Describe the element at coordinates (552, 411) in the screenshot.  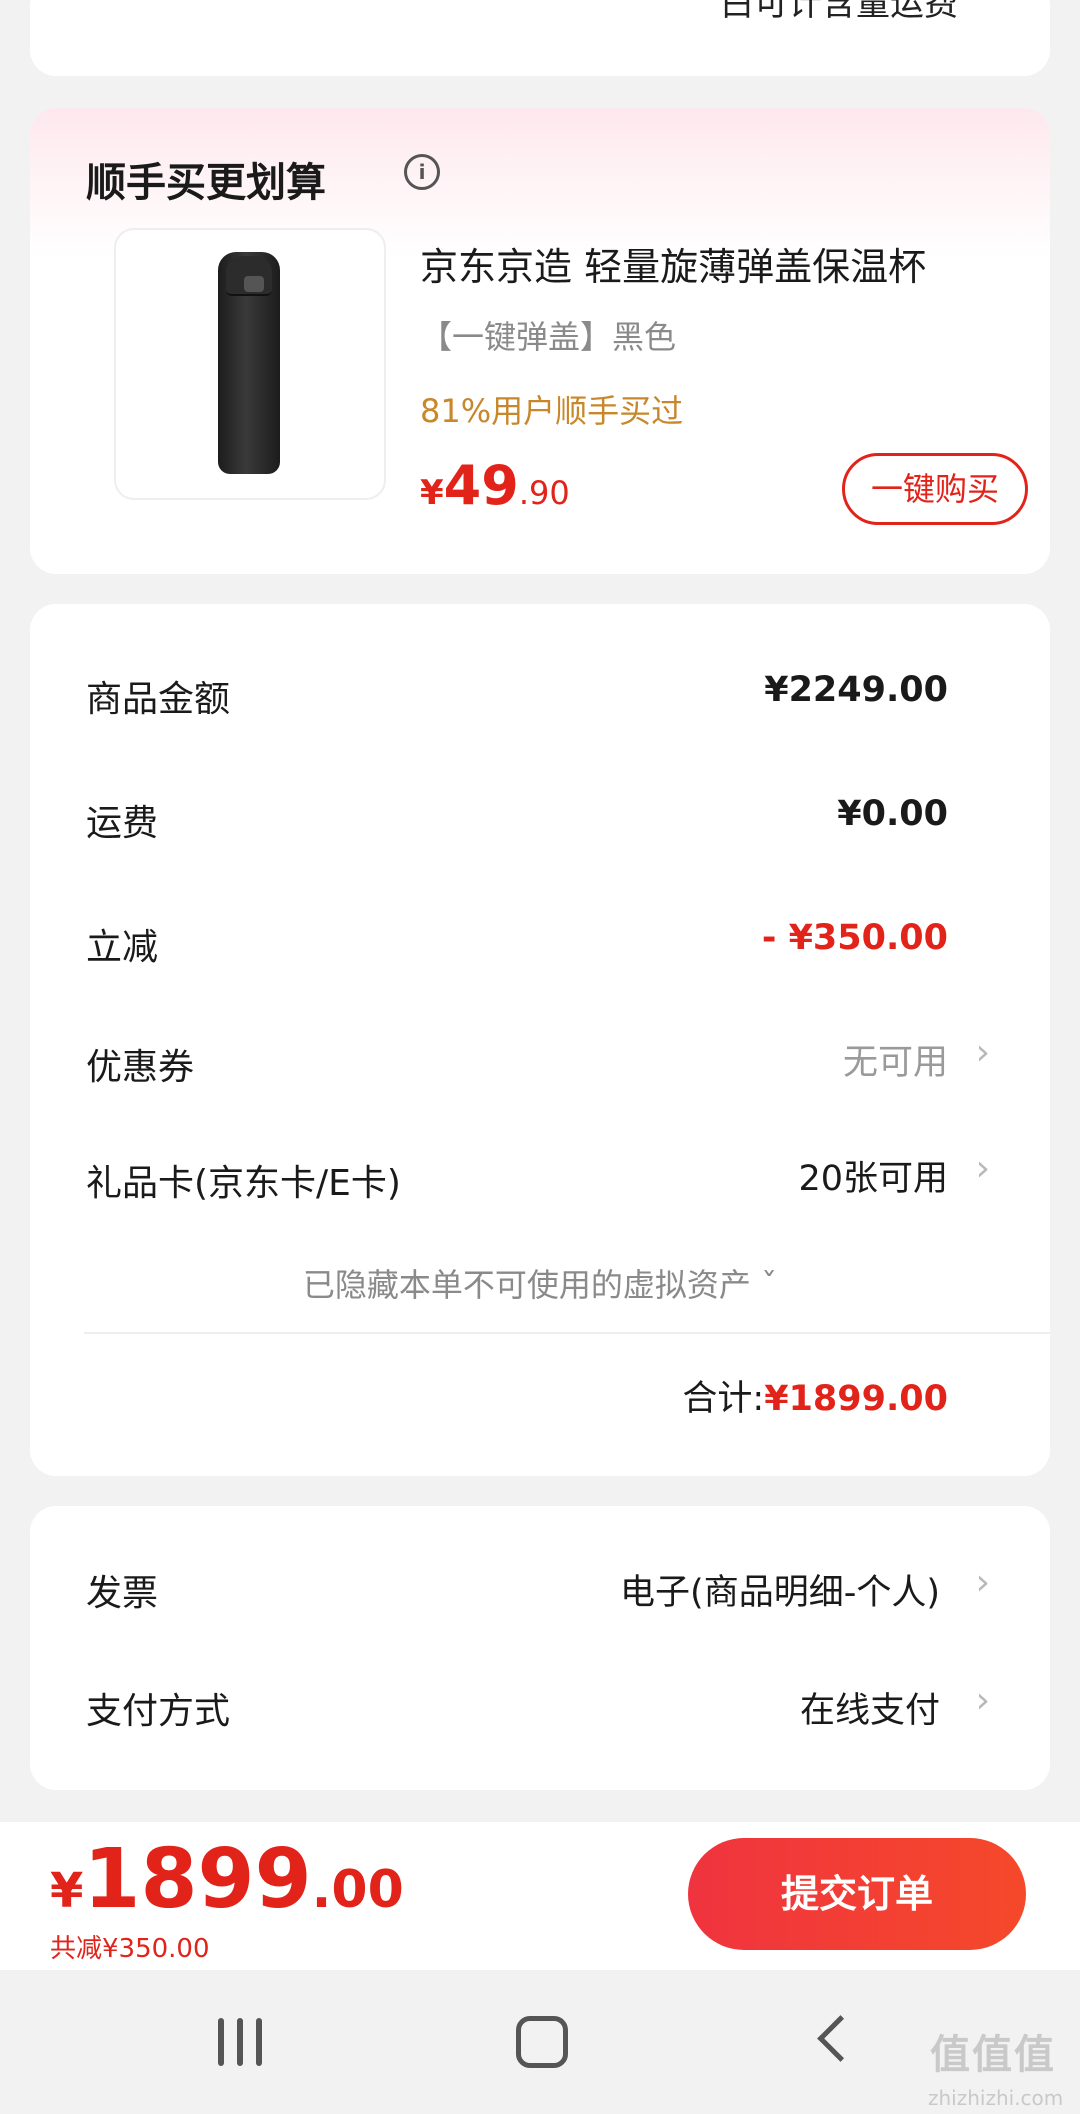
I see `product-promo: 81%用户顺手买过` at that location.